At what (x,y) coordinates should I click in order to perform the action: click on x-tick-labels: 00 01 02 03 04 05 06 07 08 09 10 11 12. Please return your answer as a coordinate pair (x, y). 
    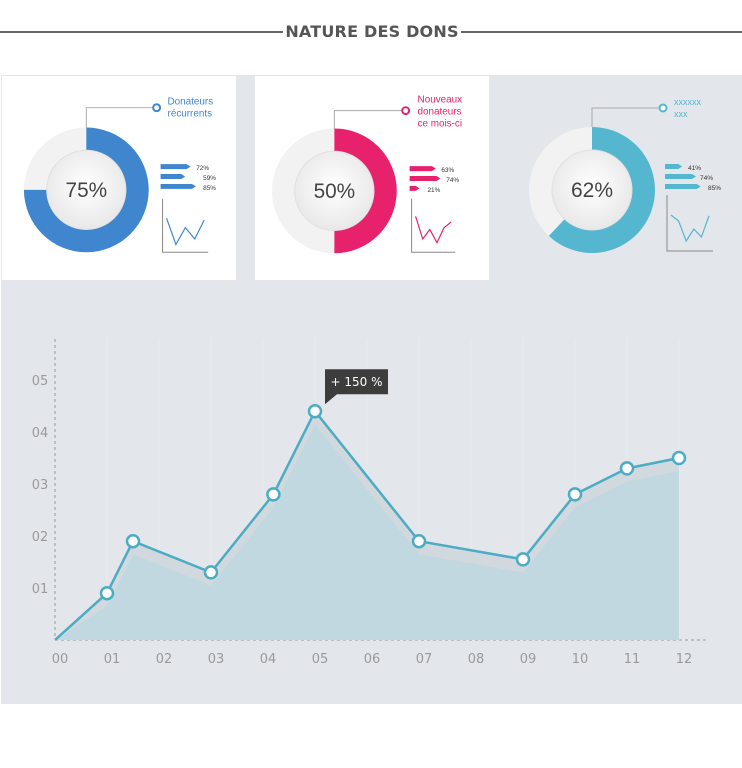
    Looking at the image, I should click on (372, 659).